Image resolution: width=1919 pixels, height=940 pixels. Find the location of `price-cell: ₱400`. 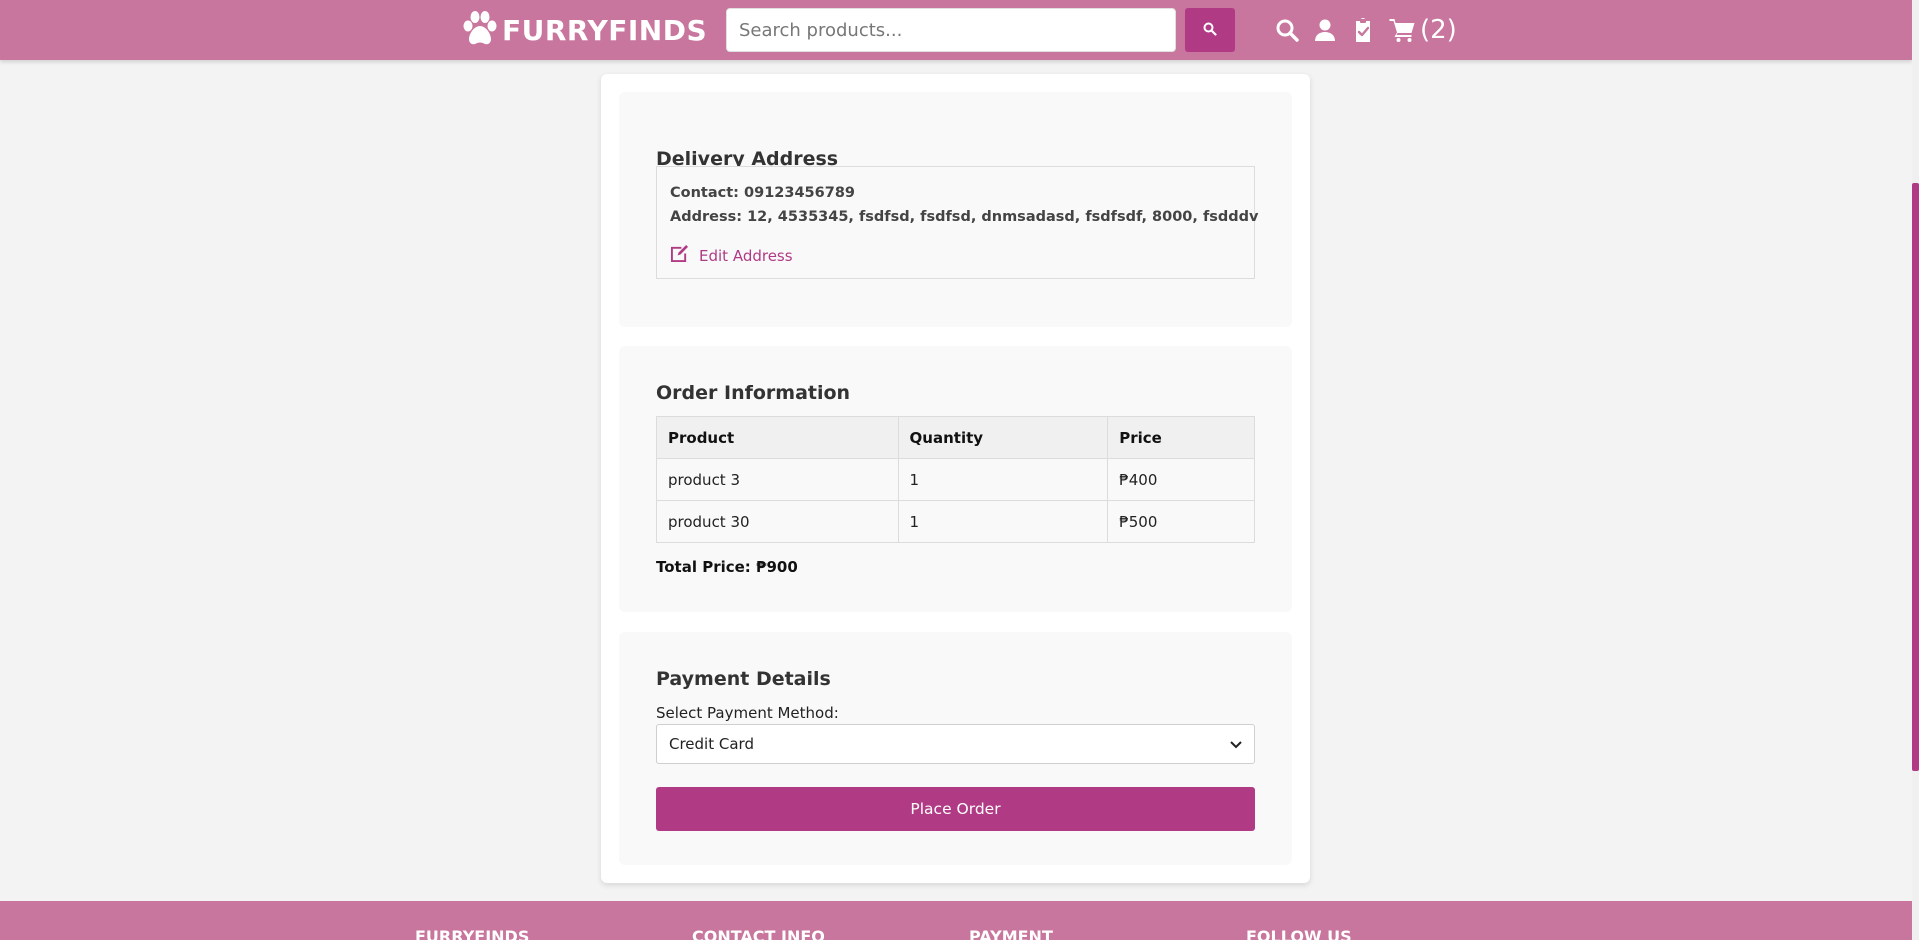

price-cell: ₱400 is located at coordinates (1181, 479).